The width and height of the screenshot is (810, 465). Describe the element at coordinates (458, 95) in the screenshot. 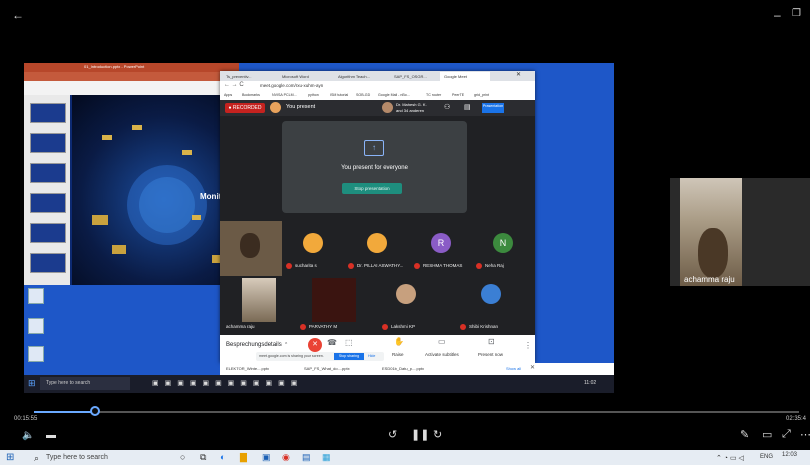

I see `bookmark-item: PeerTE` at that location.